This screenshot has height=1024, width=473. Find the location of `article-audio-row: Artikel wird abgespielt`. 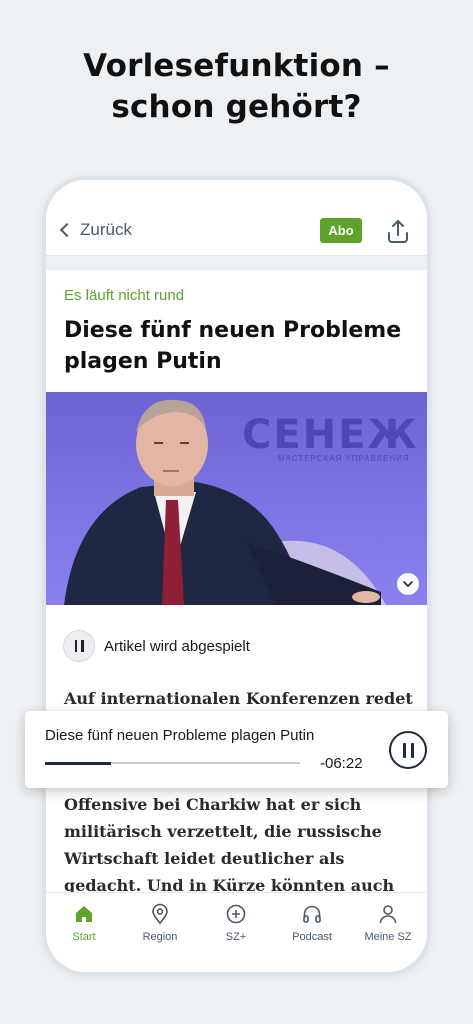

article-audio-row: Artikel wird abgespielt is located at coordinates (156, 646).